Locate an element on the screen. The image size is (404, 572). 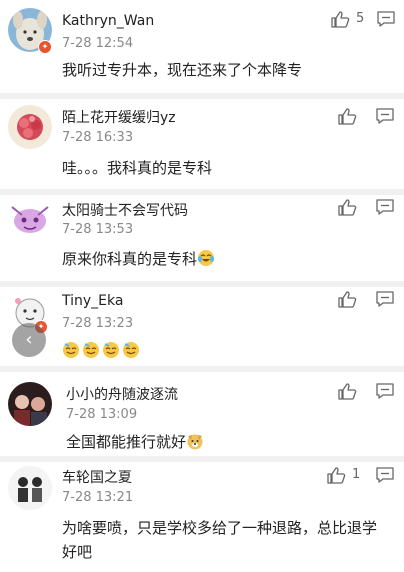
comment-time: 7-28 13:09 is located at coordinates (102, 414).